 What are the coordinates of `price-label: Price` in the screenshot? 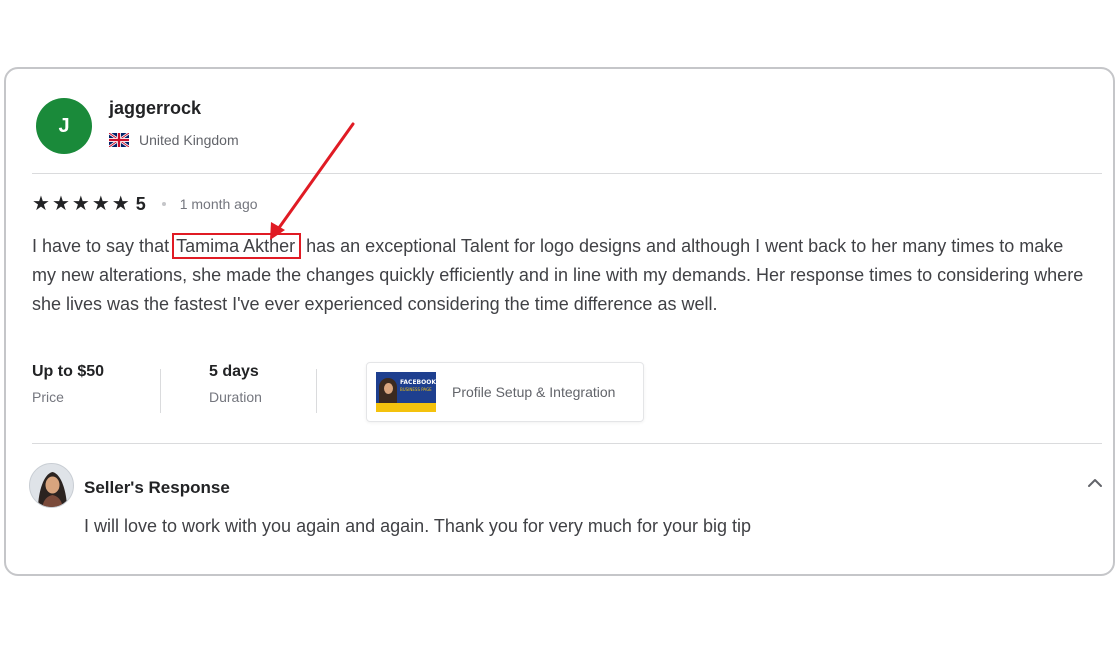 It's located at (48, 397).